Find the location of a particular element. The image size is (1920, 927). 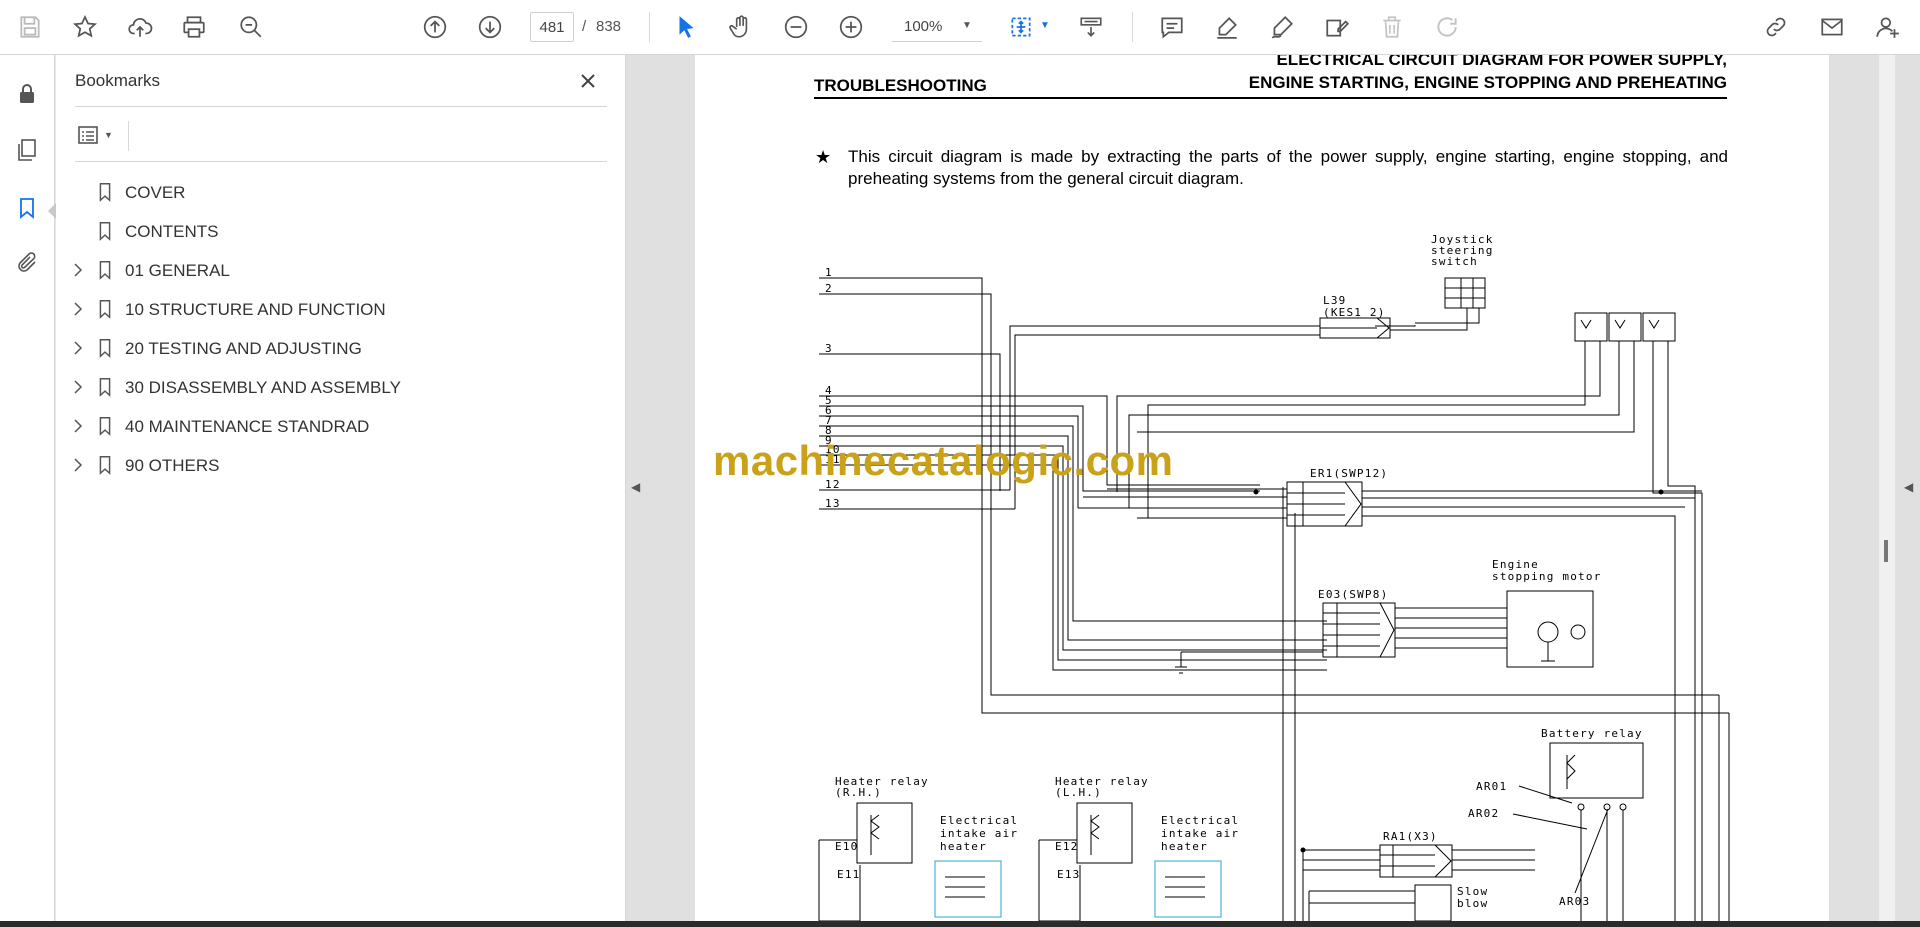

scrollbar-thumb is located at coordinates (1886, 551).